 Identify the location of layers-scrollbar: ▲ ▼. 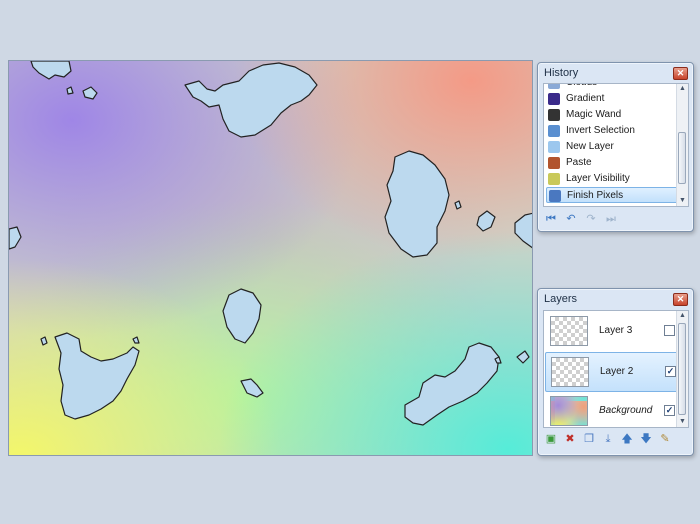
(682, 369).